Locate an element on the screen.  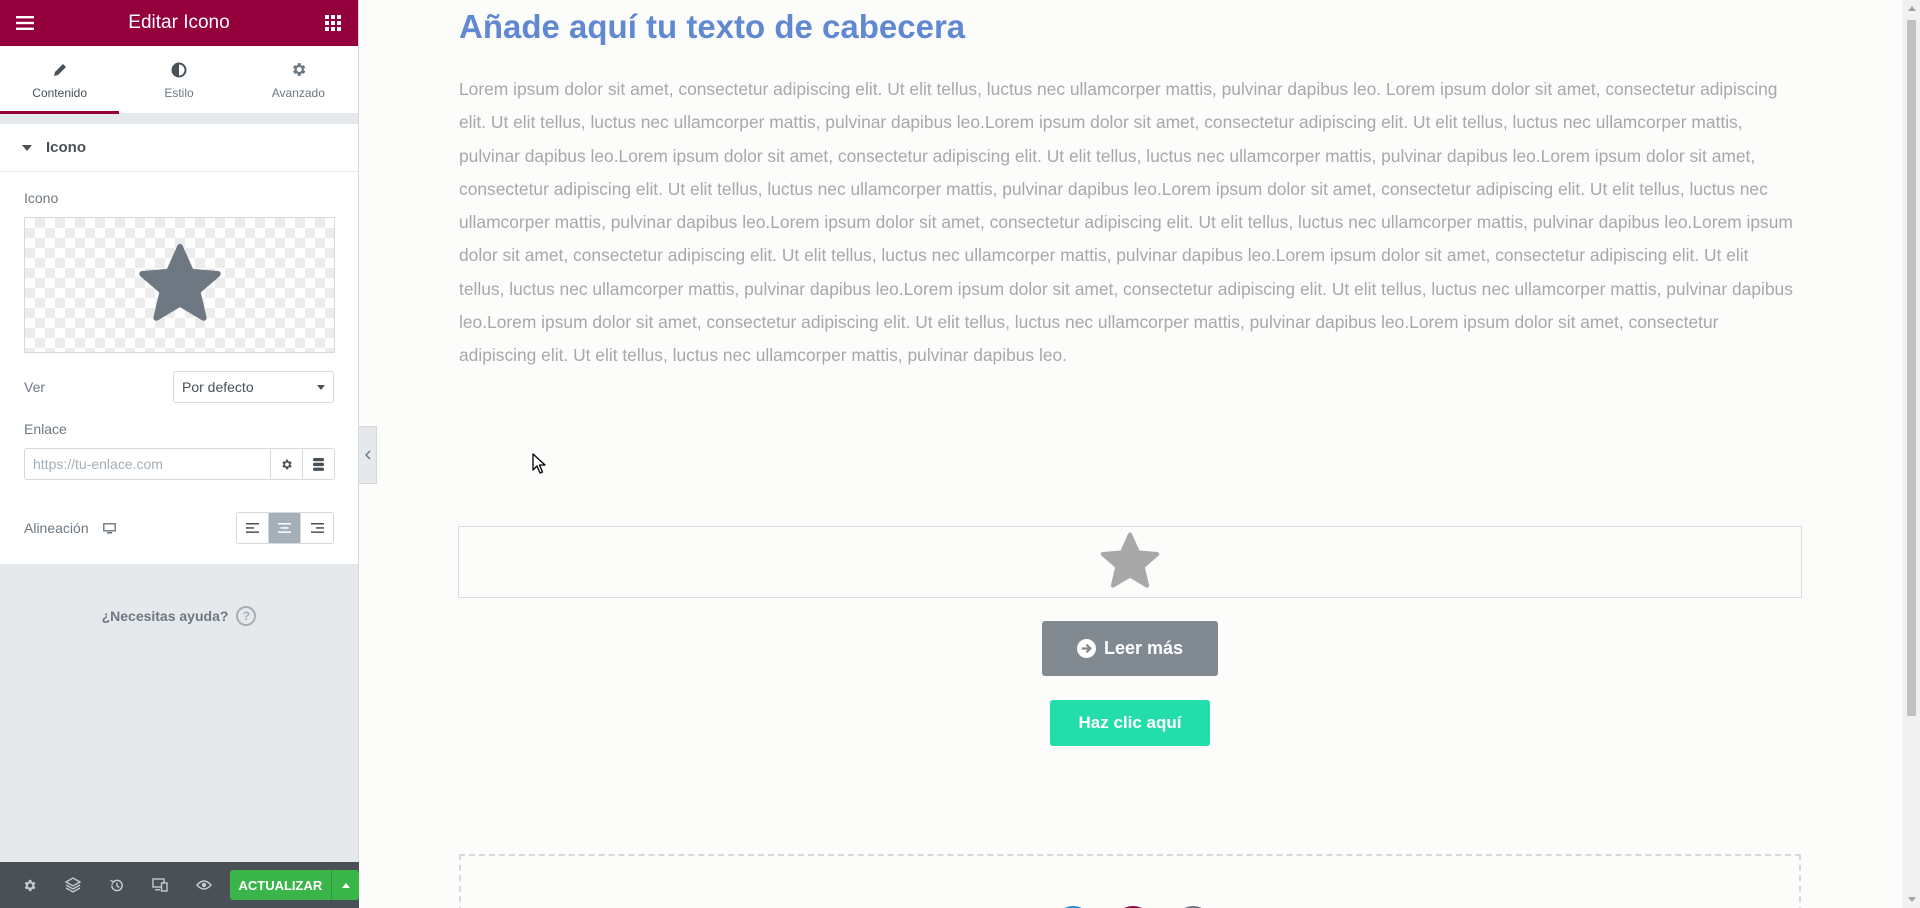
align-left-button is located at coordinates (253, 528).